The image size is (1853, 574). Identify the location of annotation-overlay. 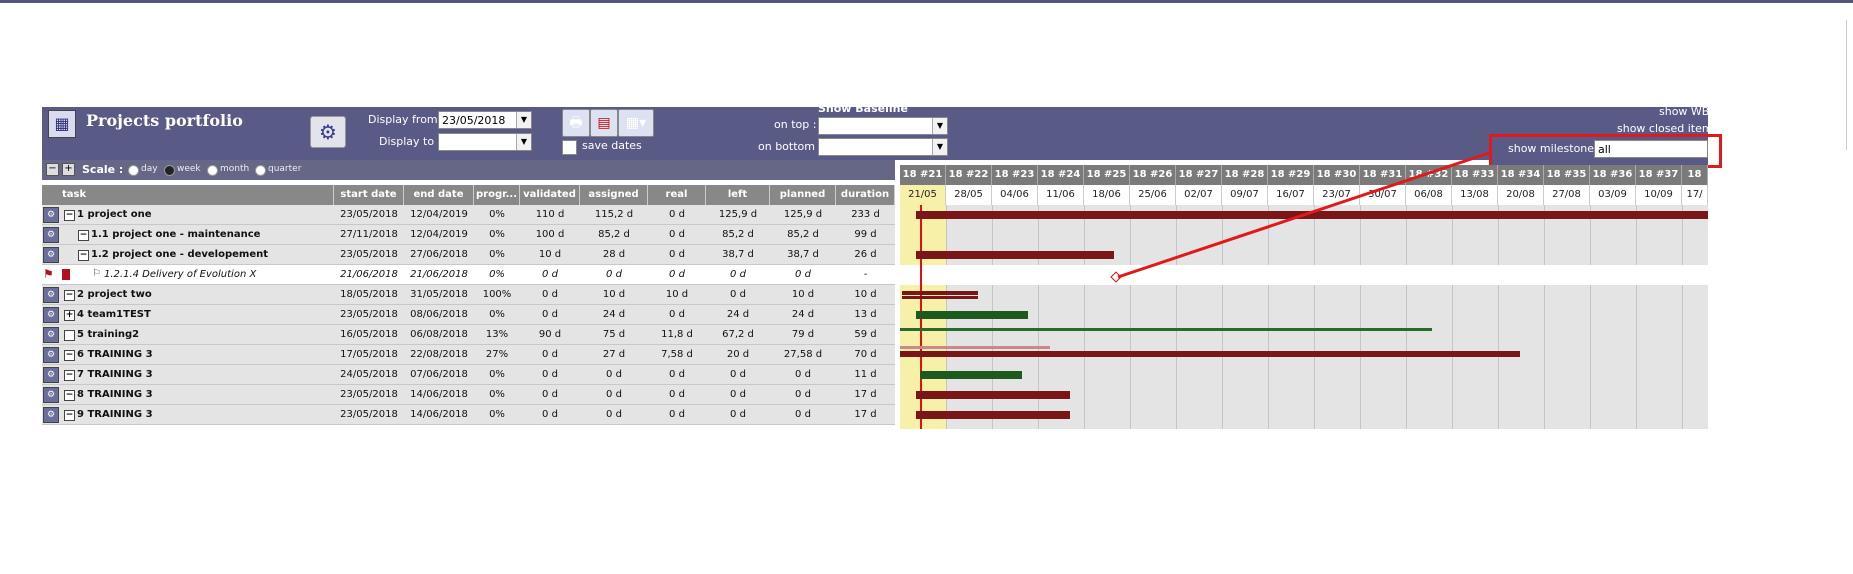
(1305, 214).